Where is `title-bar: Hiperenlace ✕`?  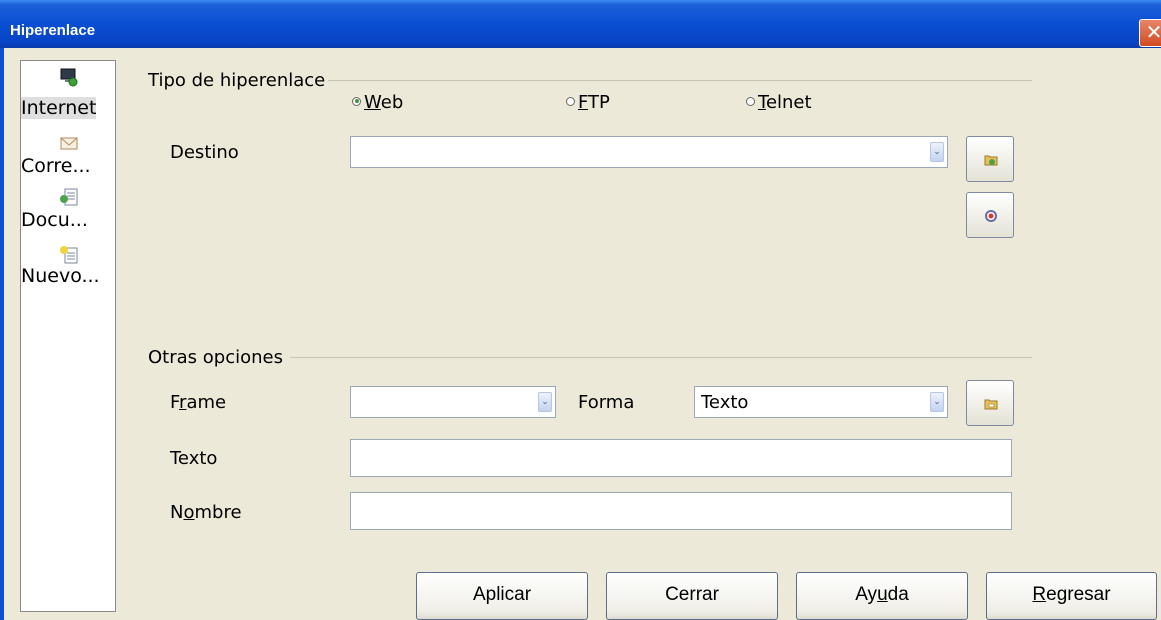
title-bar: Hiperenlace ✕ is located at coordinates (580, 24).